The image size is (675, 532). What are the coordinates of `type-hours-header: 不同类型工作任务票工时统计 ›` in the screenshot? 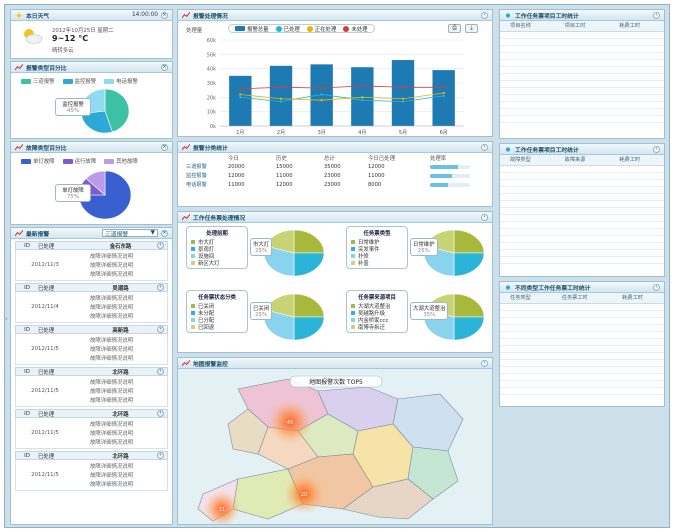 It's located at (582, 287).